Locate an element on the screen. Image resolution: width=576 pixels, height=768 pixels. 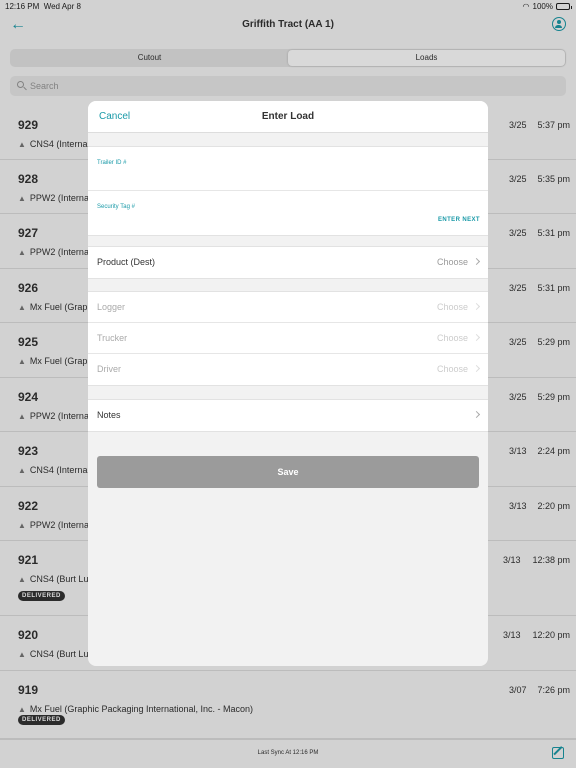
save-button: Save is located at coordinates (288, 472).